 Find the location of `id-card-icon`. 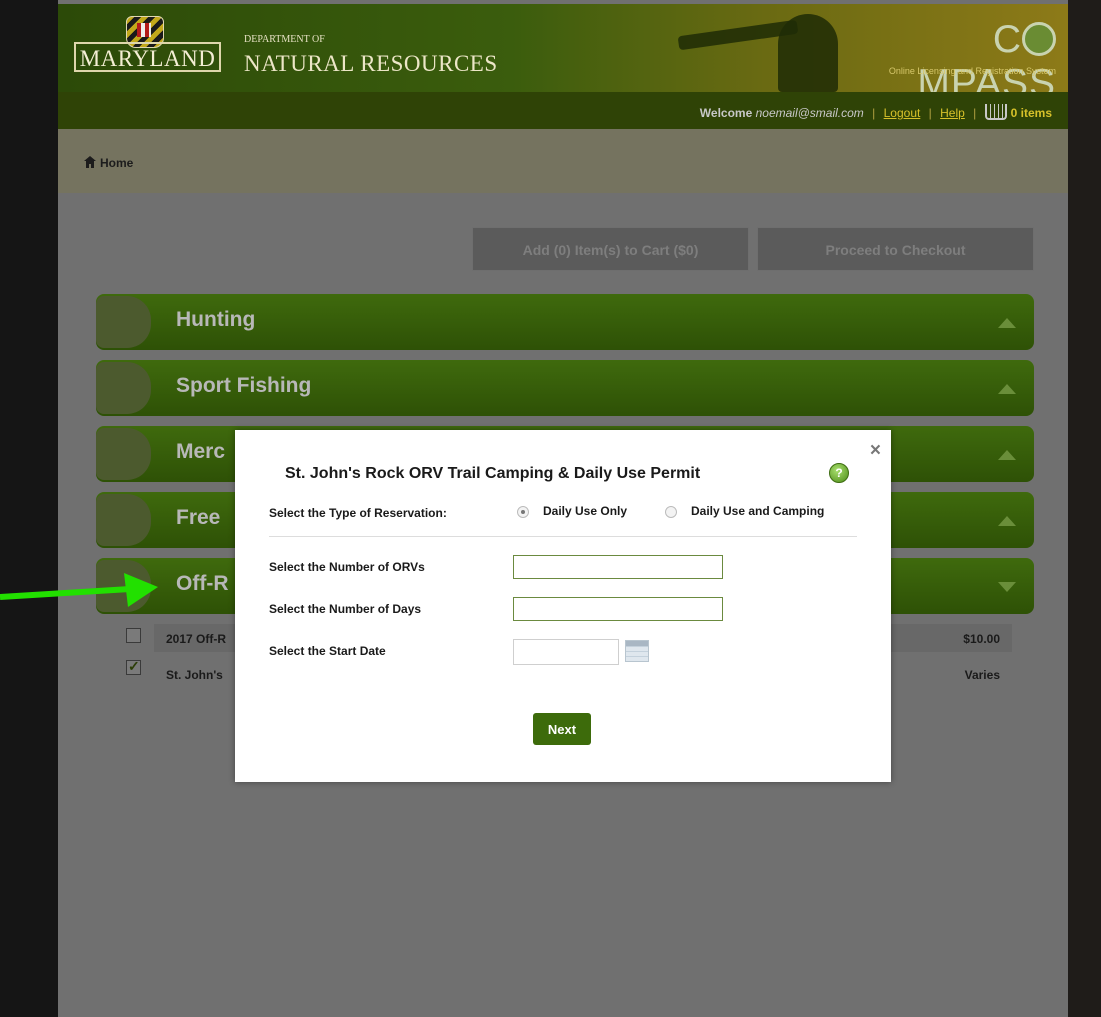

id-card-icon is located at coordinates (123, 520).